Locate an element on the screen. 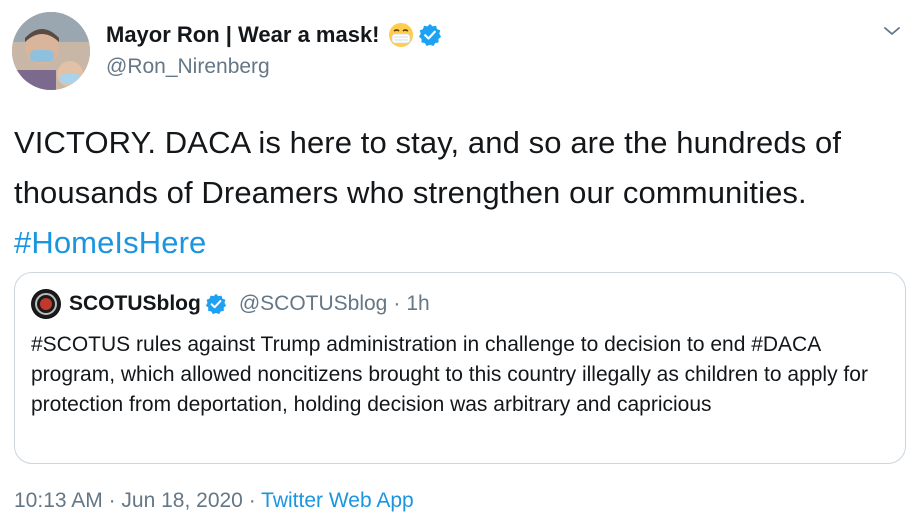  quoted-author-avatar is located at coordinates (46, 304).